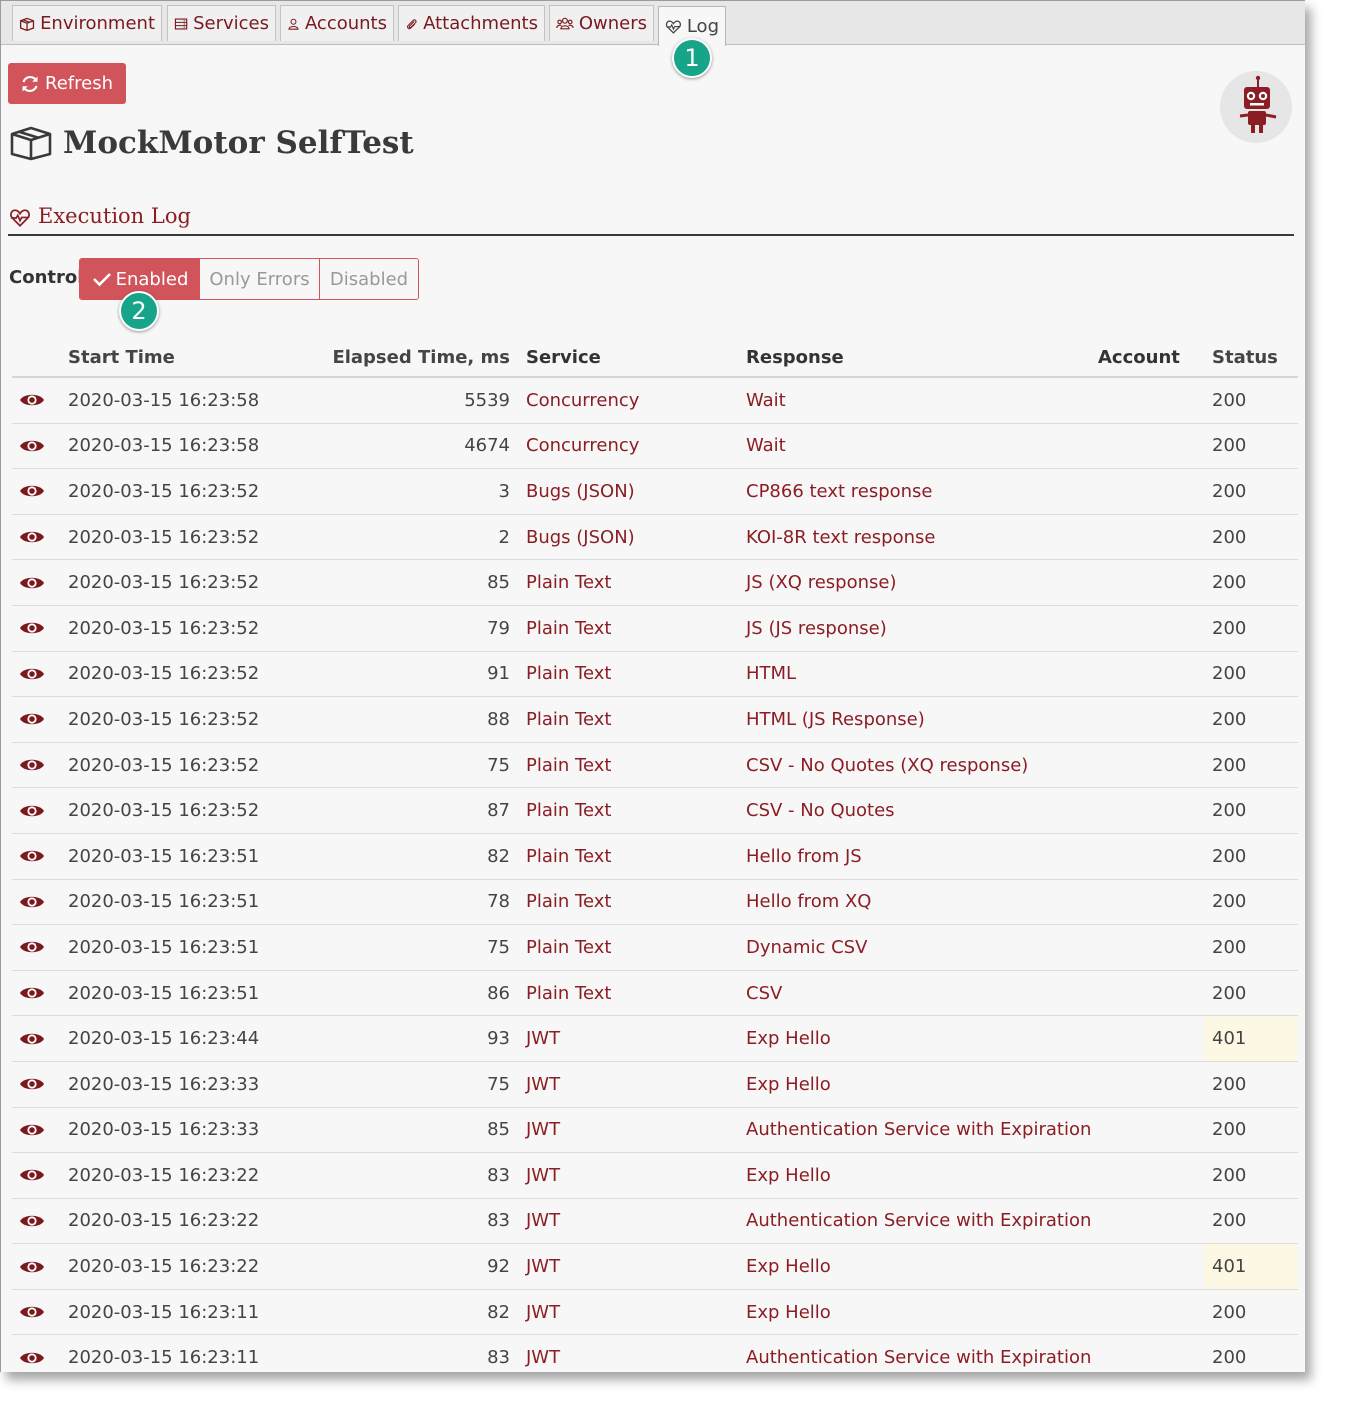 This screenshot has width=1353, height=1401. I want to click on tab-label: Environment, so click(97, 23).